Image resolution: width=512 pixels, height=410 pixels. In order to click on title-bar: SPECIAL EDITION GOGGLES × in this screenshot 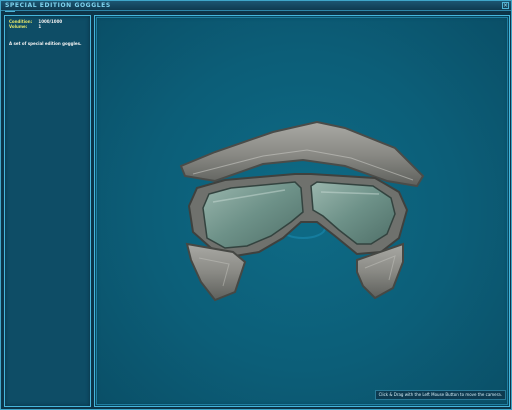, I will do `click(256, 6)`.